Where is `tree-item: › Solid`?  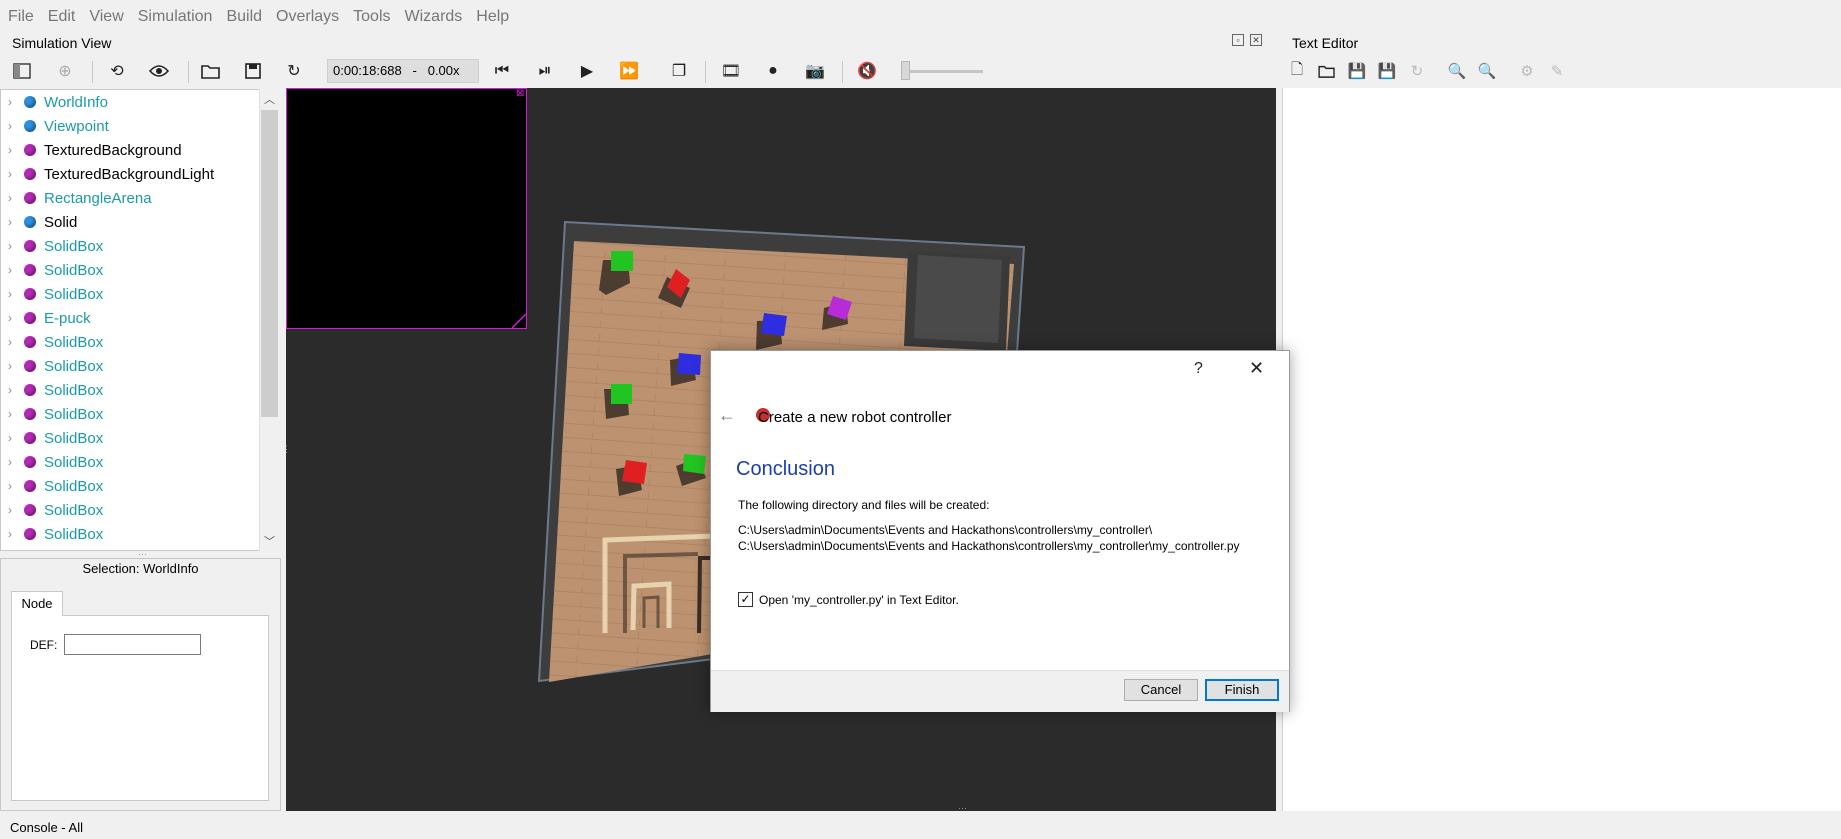
tree-item: › Solid is located at coordinates (131, 222).